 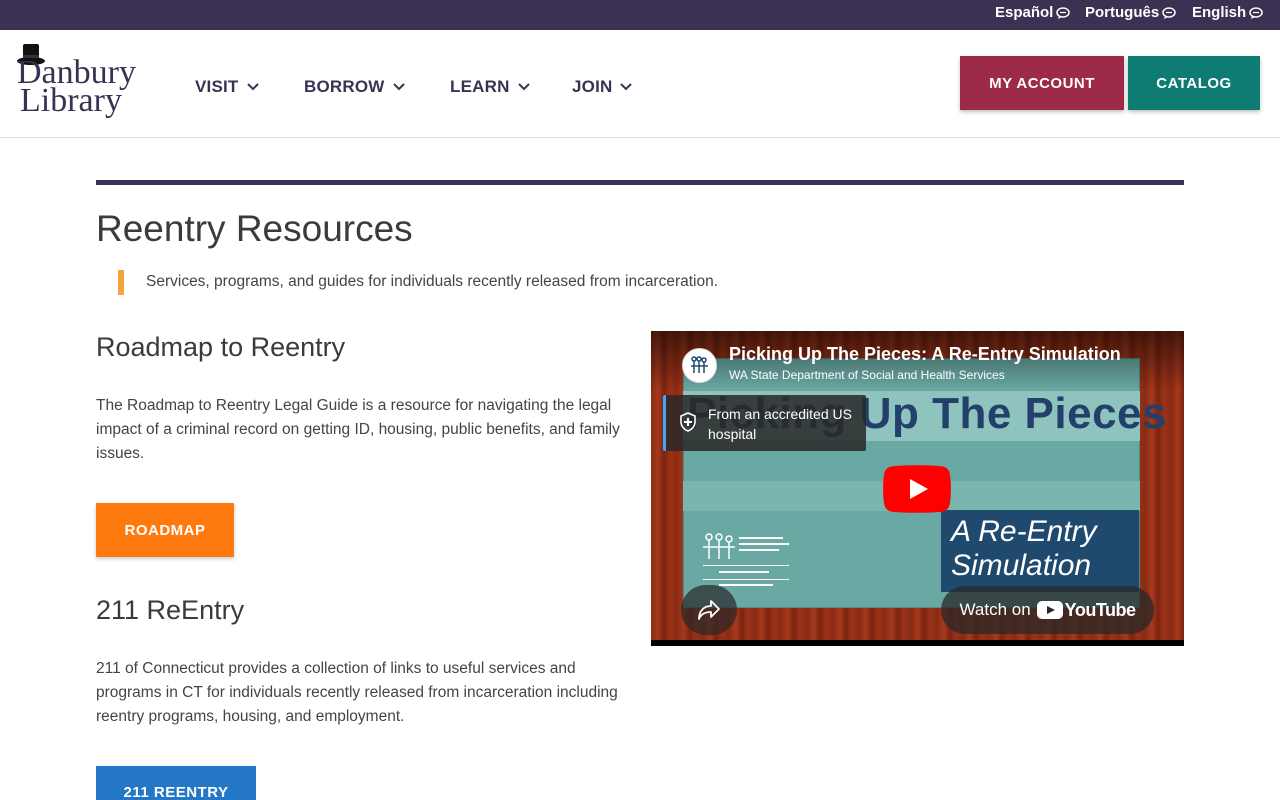 I want to click on share-button, so click(x=709, y=610).